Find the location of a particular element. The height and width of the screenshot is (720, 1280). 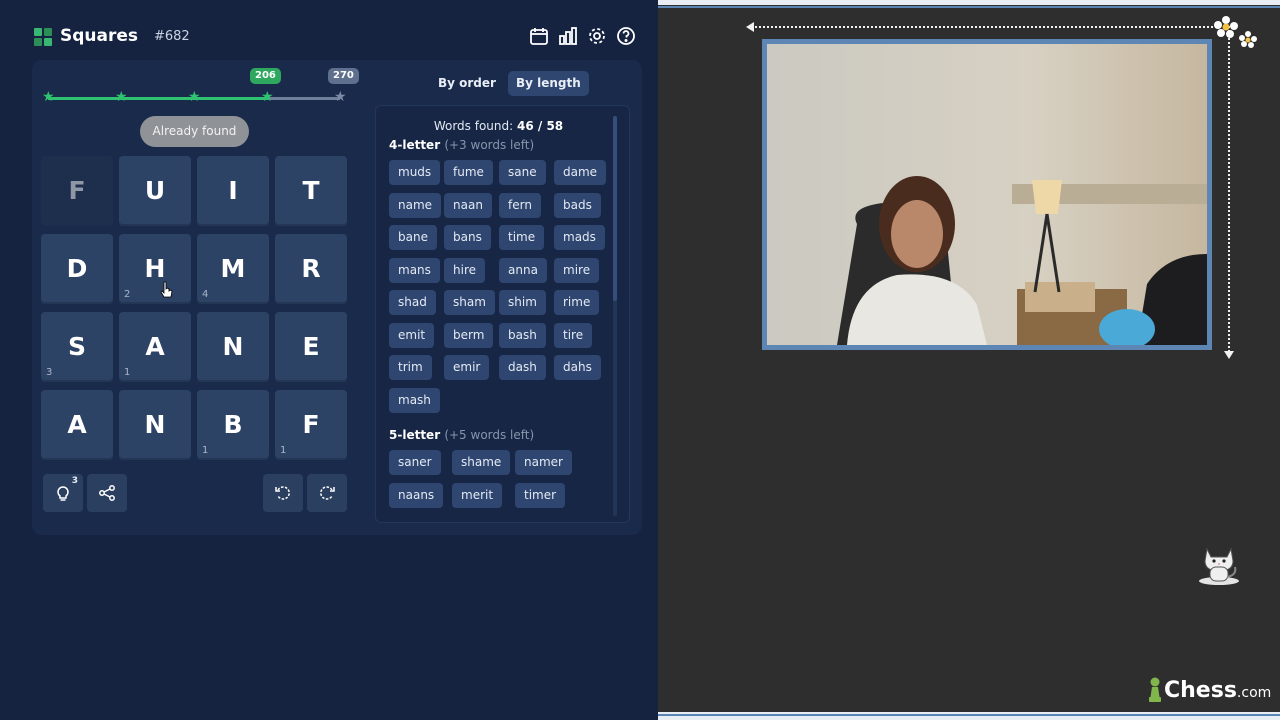

tile-word-count: 3 is located at coordinates (49, 372).